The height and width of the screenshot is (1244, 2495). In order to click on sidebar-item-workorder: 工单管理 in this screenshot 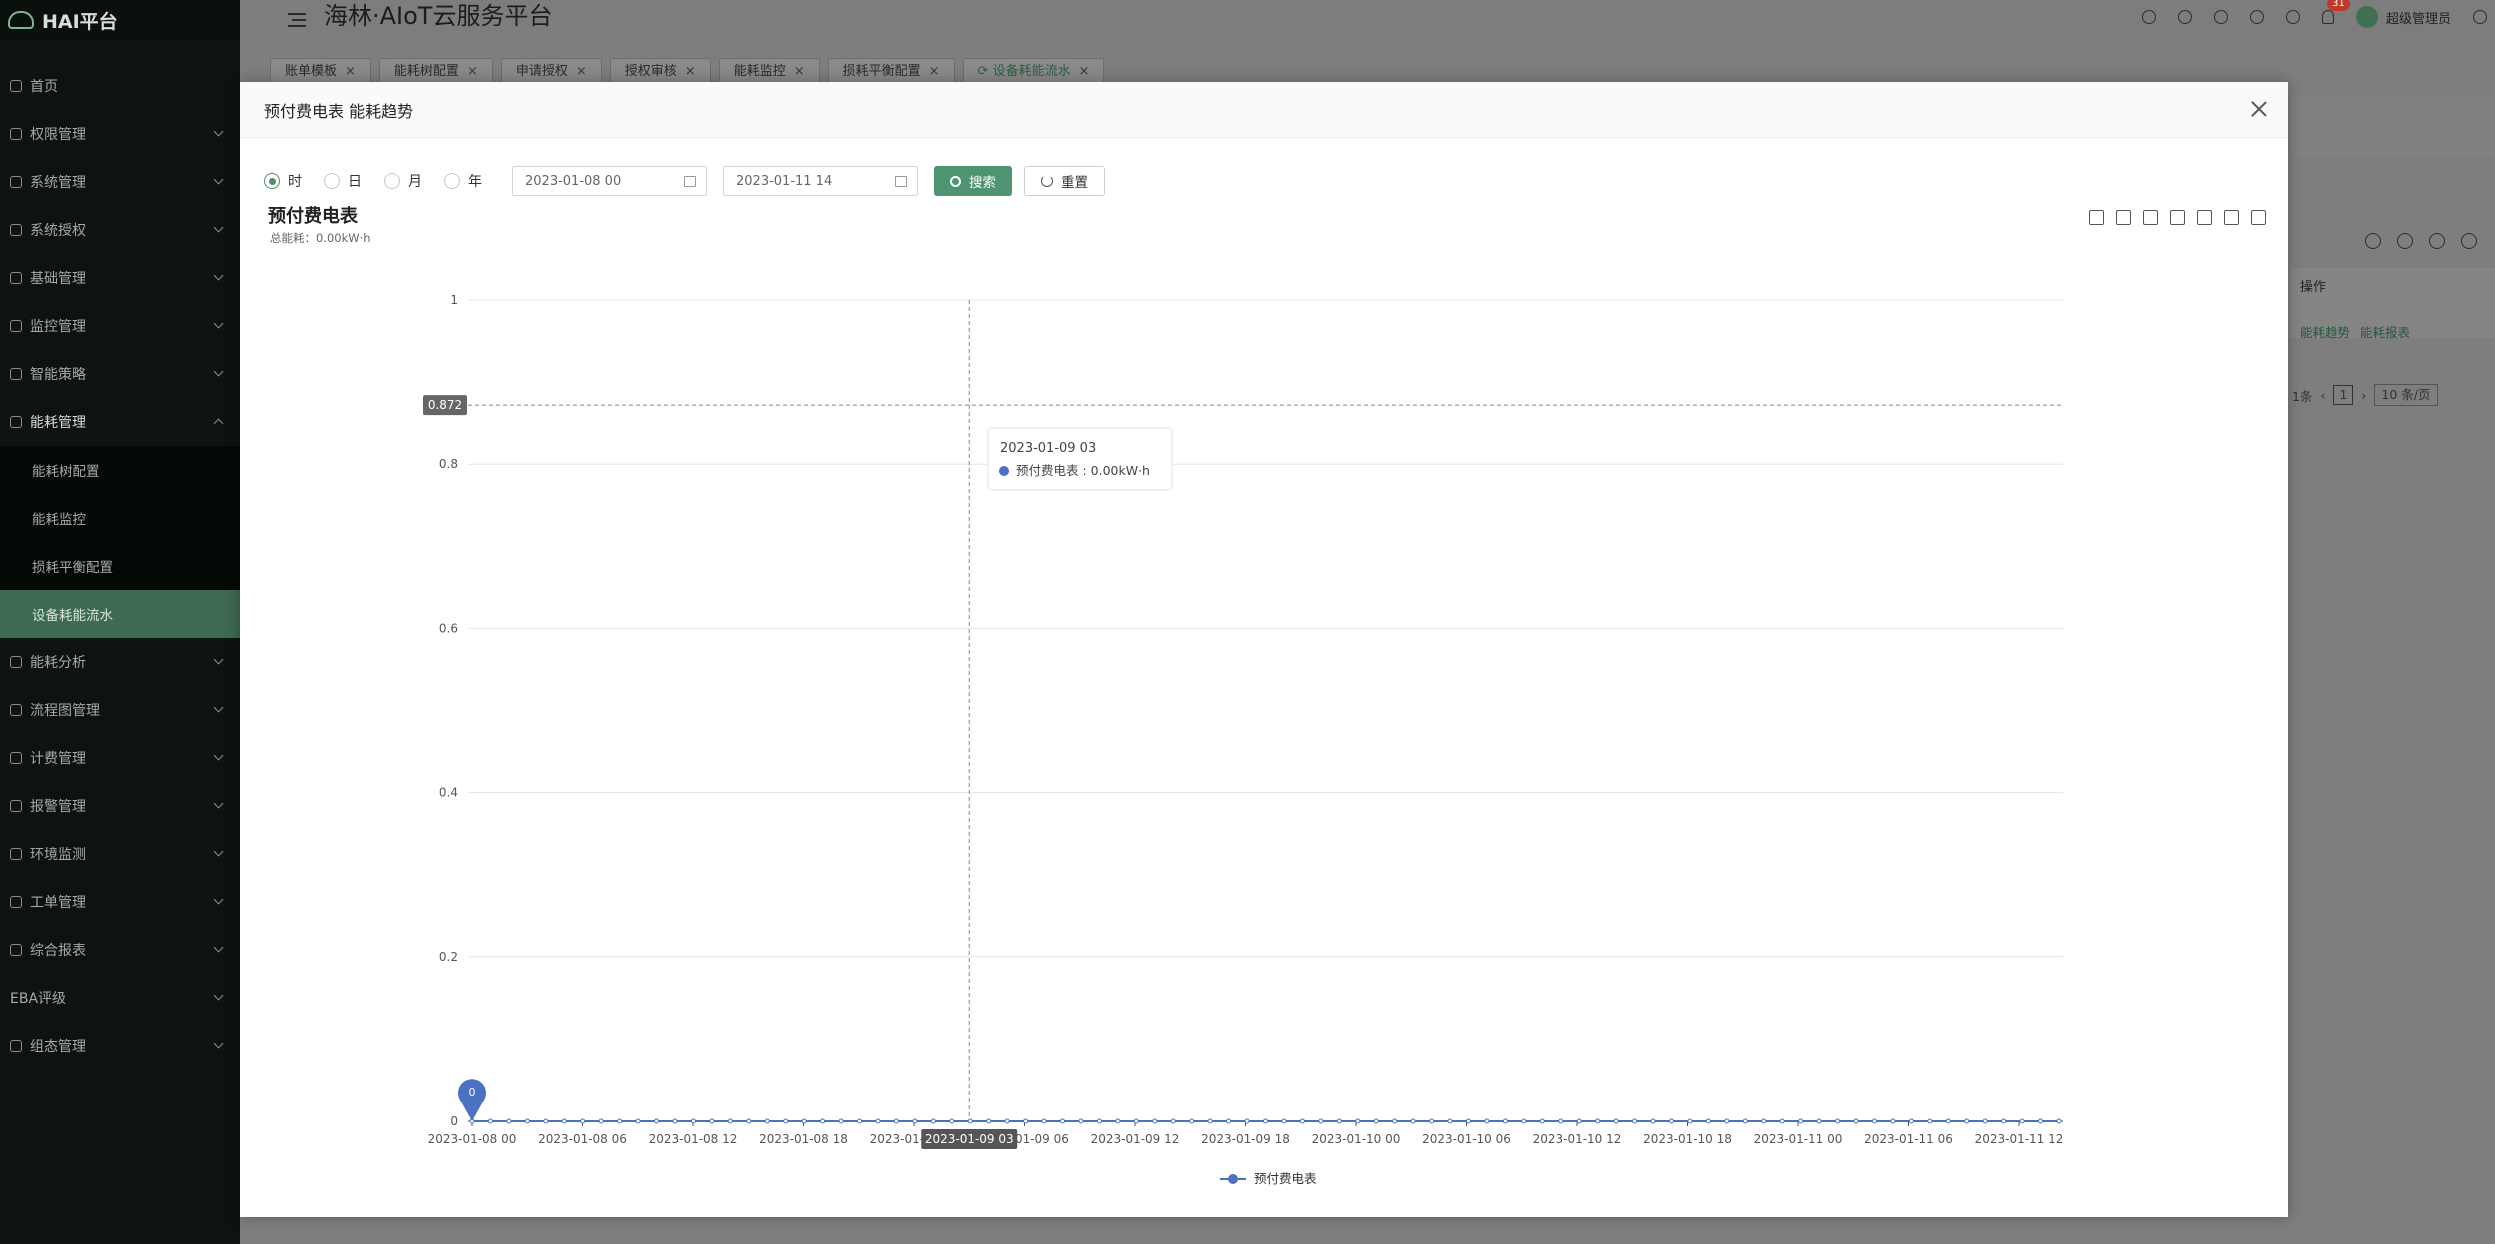, I will do `click(120, 902)`.